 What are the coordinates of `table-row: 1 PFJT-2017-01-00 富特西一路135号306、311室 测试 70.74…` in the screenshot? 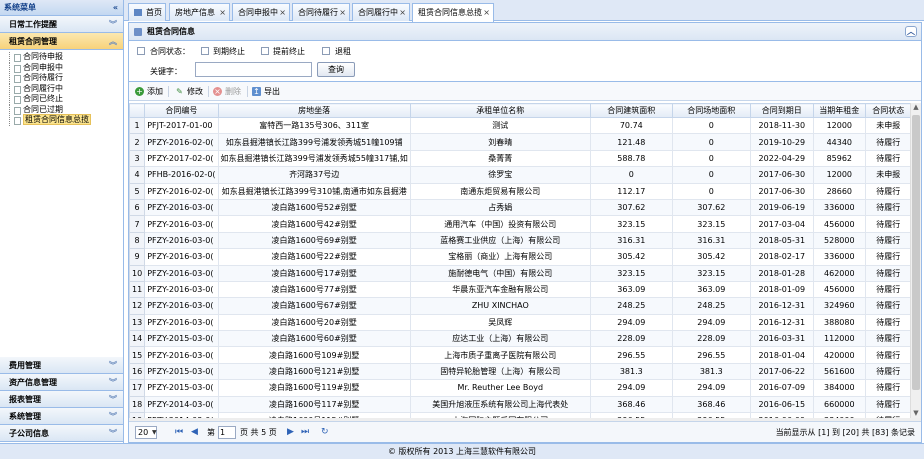 It's located at (520, 125).